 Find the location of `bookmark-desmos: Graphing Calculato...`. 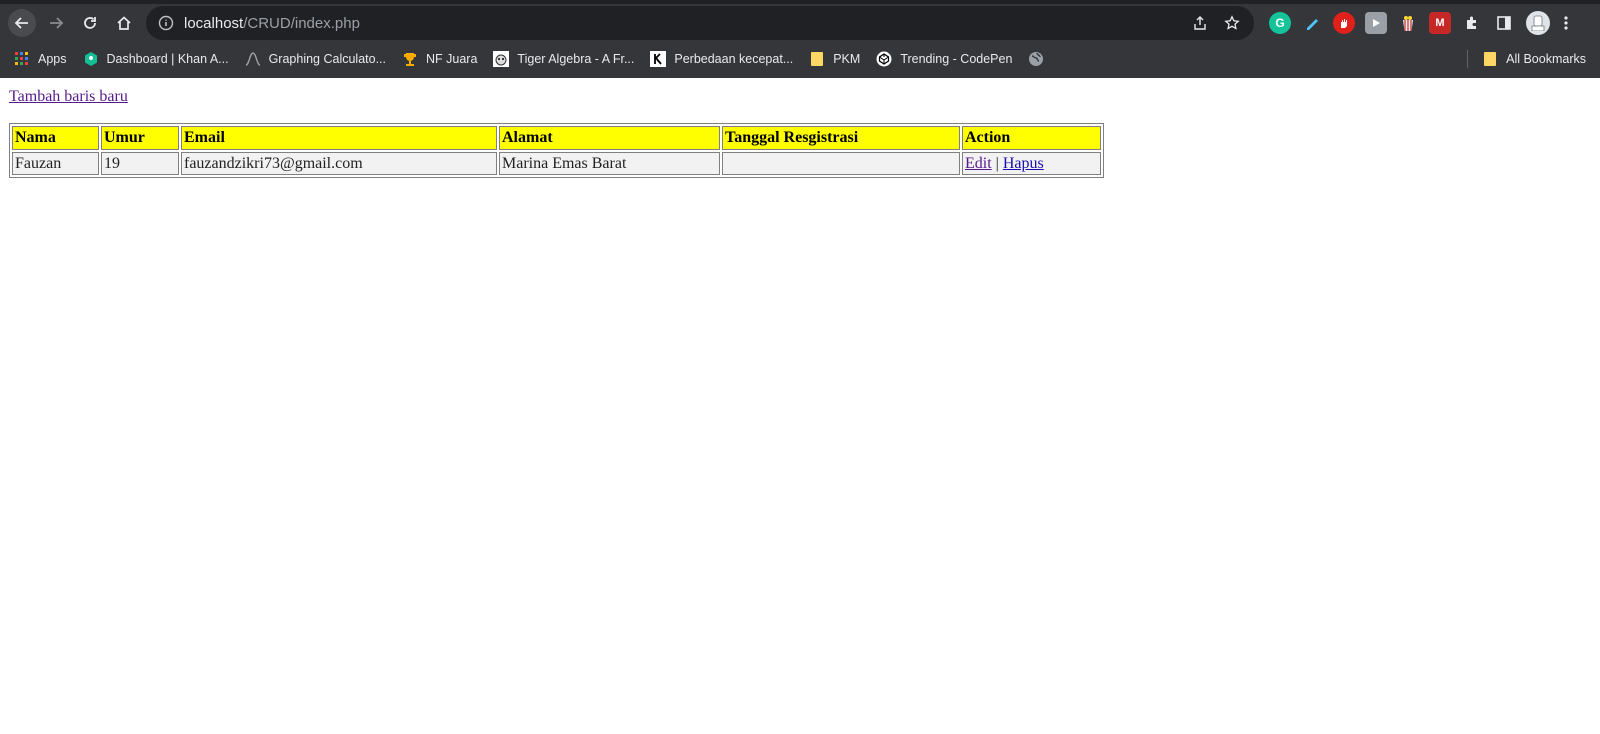

bookmark-desmos: Graphing Calculato... is located at coordinates (315, 59).